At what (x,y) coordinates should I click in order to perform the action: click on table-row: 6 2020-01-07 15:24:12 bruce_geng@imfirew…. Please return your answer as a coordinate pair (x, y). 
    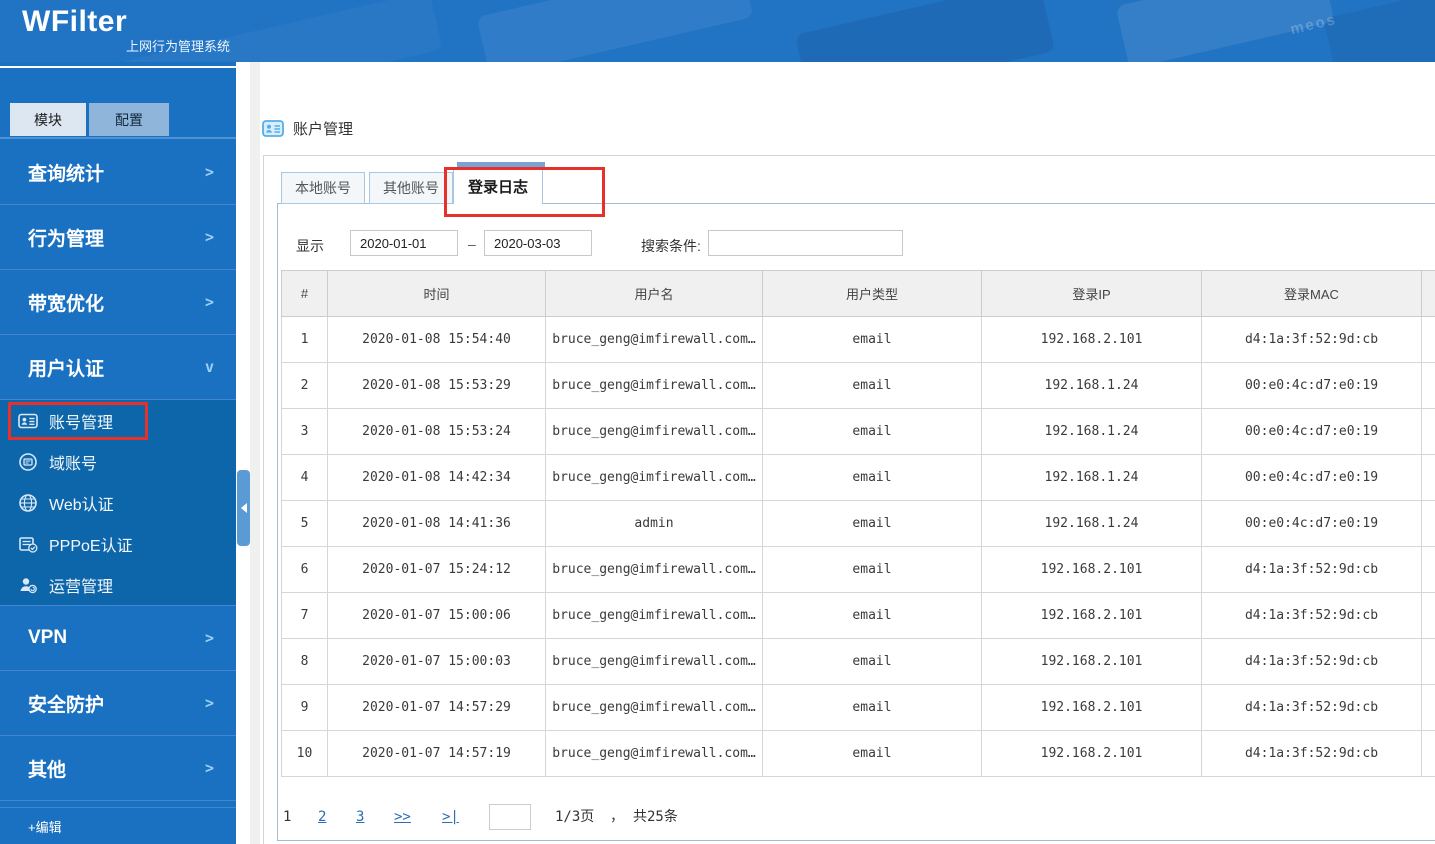
    Looking at the image, I should click on (858, 569).